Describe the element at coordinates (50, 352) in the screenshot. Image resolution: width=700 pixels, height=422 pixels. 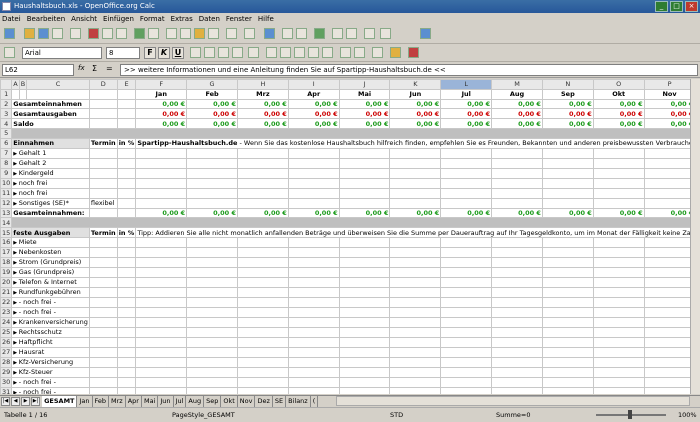
I see `expense-item: Hausrat` at that location.